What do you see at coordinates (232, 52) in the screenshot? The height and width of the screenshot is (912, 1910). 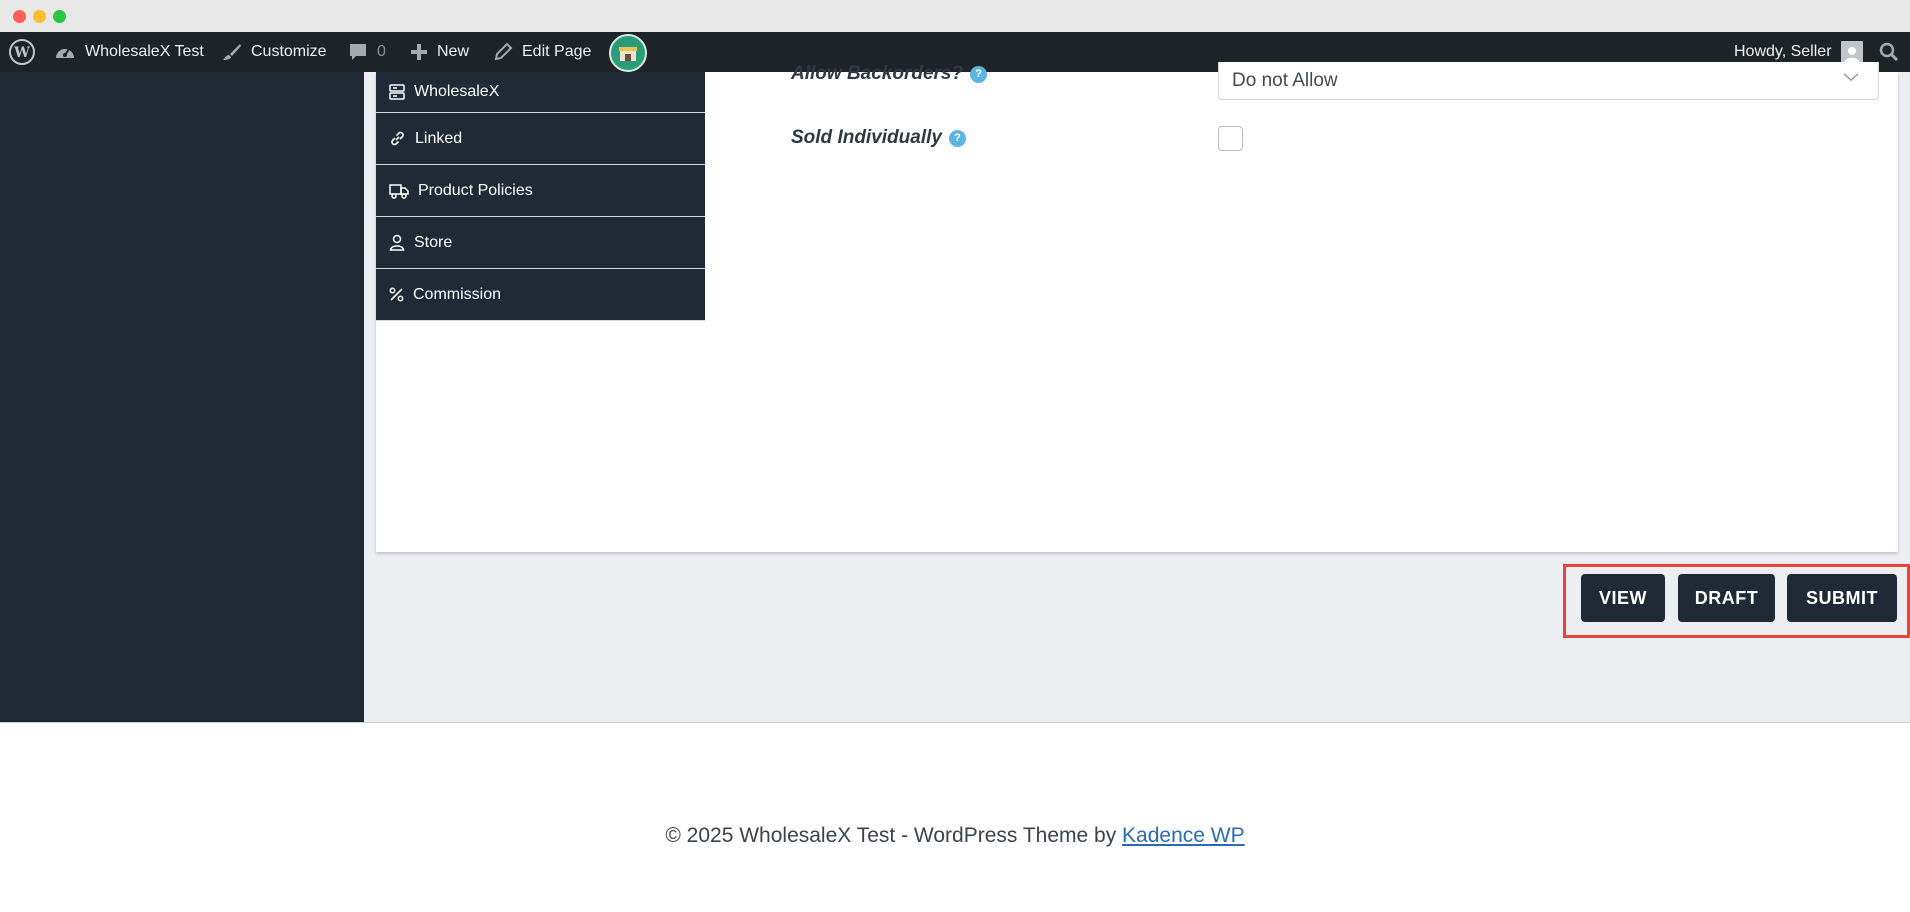 I see `paintbrush-icon` at bounding box center [232, 52].